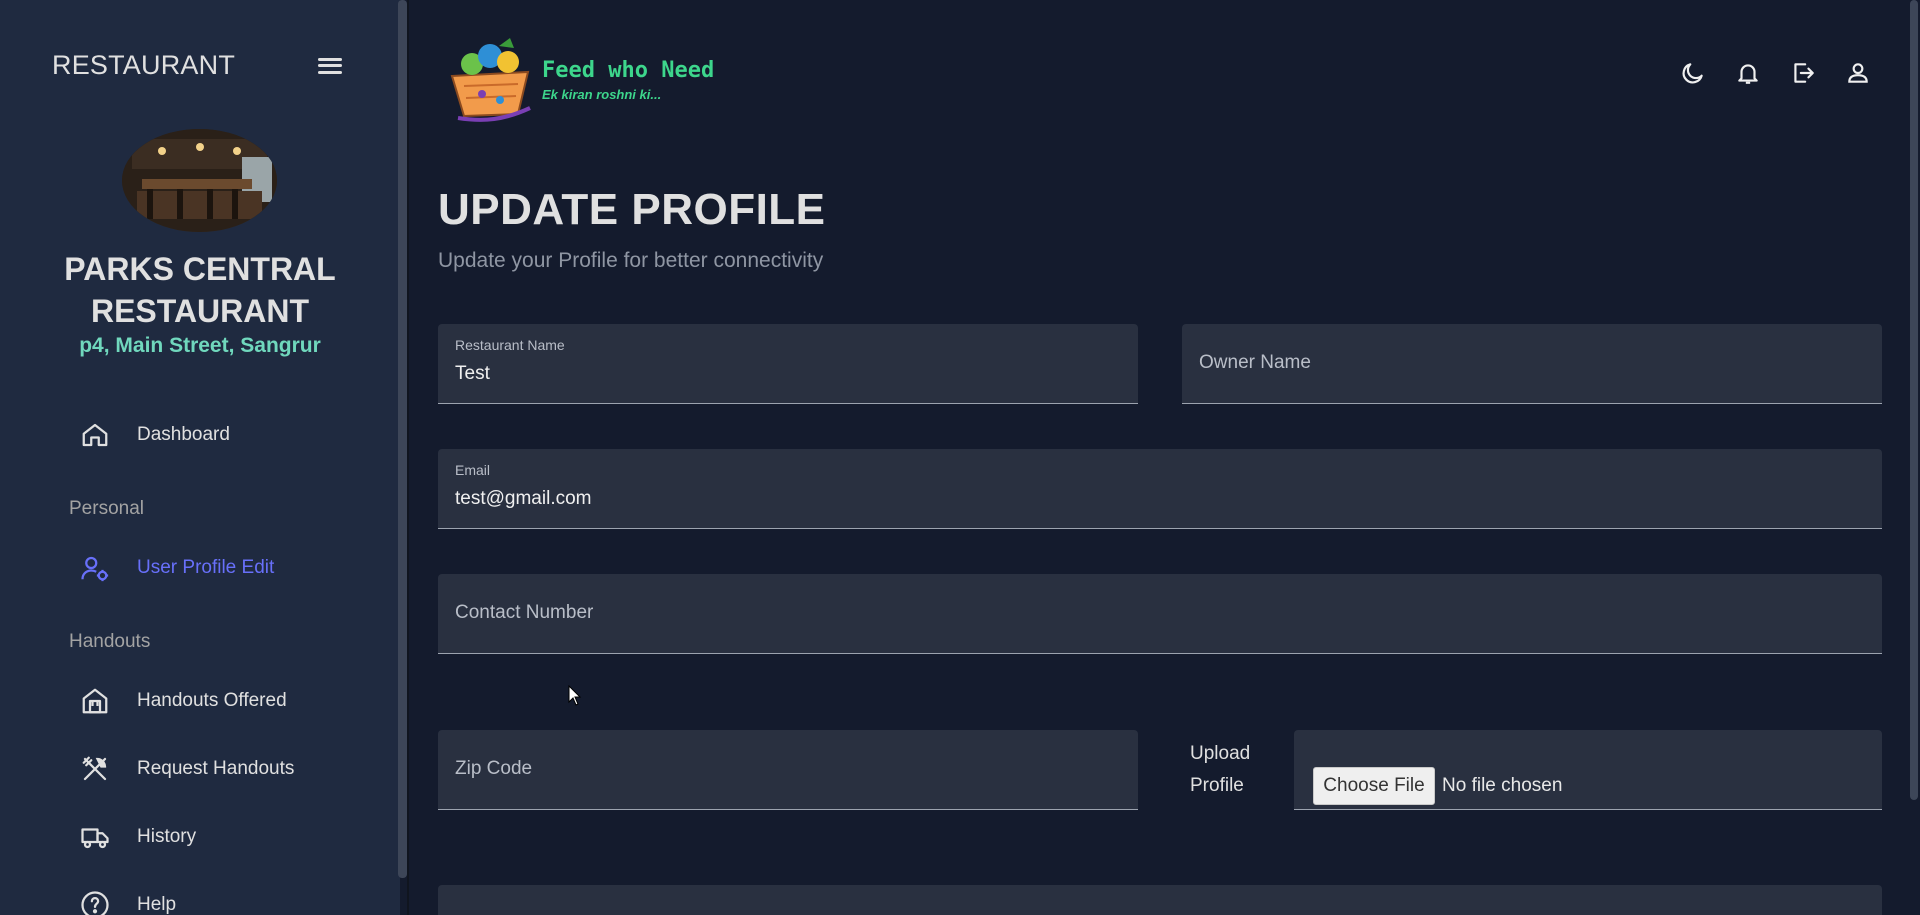 The image size is (1920, 915). I want to click on file-status-text: No file chosen, so click(1502, 785).